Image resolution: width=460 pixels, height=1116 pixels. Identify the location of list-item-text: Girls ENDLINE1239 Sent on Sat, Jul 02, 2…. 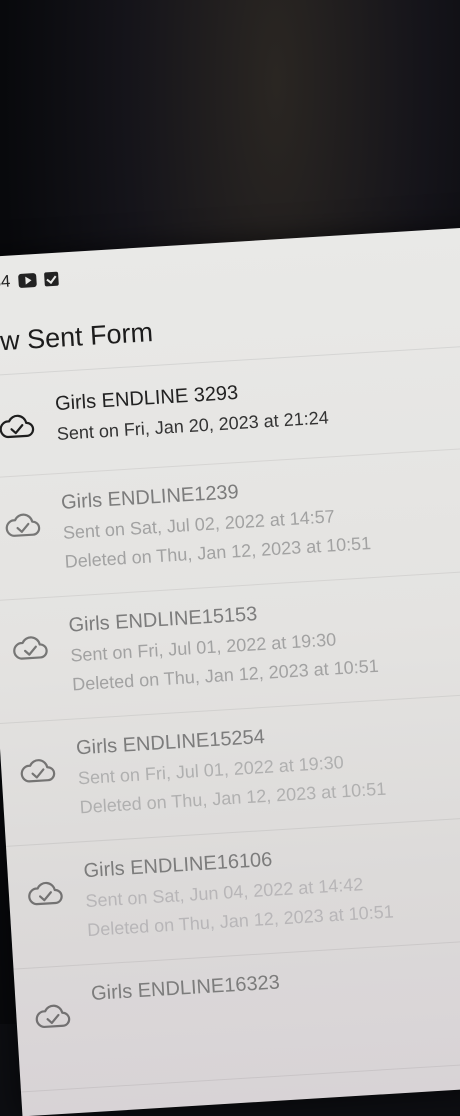
(216, 527).